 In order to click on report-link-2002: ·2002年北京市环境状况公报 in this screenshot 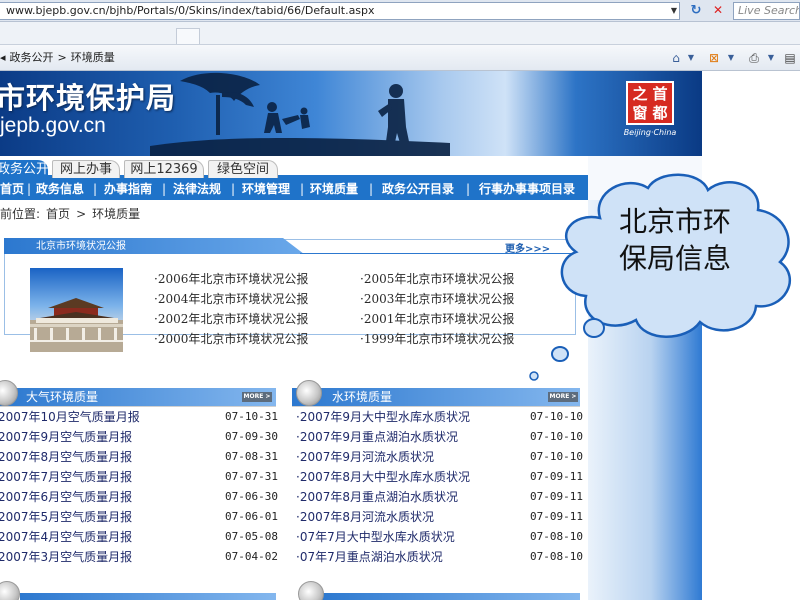, I will do `click(231, 319)`.